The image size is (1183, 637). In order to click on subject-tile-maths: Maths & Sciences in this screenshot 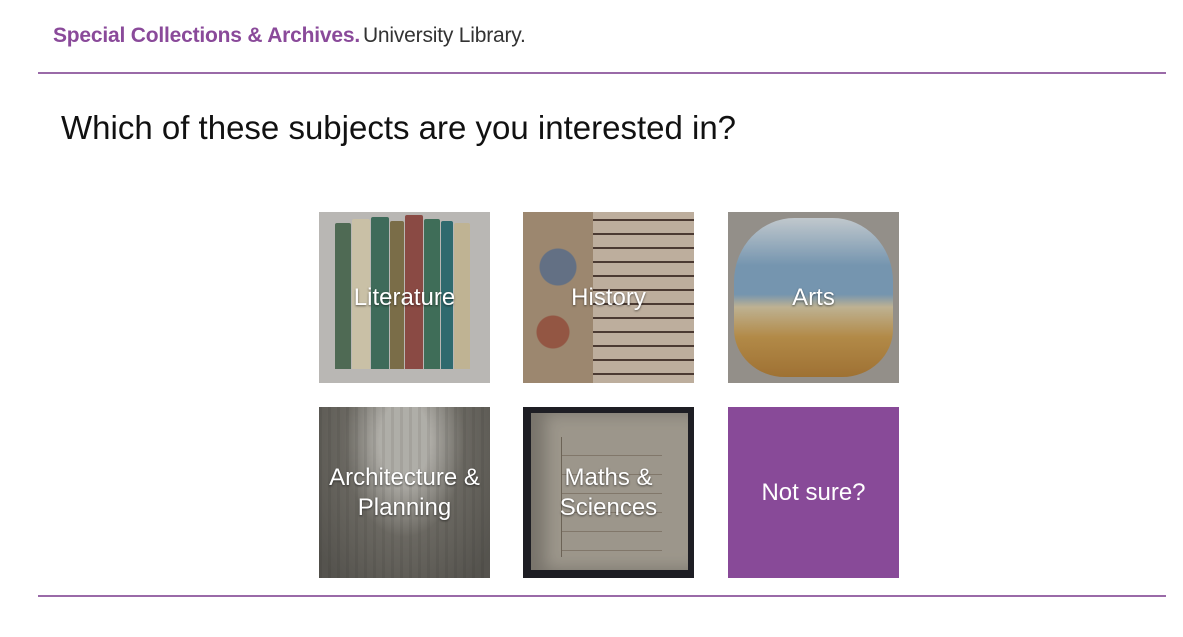, I will do `click(608, 492)`.